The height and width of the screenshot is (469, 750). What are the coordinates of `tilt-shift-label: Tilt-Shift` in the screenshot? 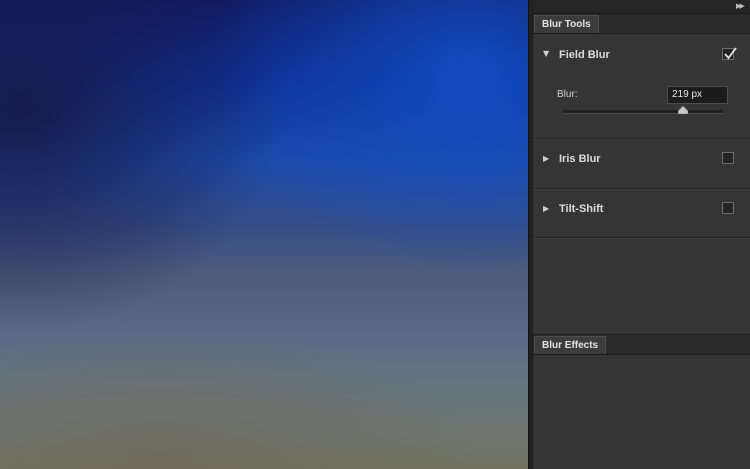 It's located at (581, 209).